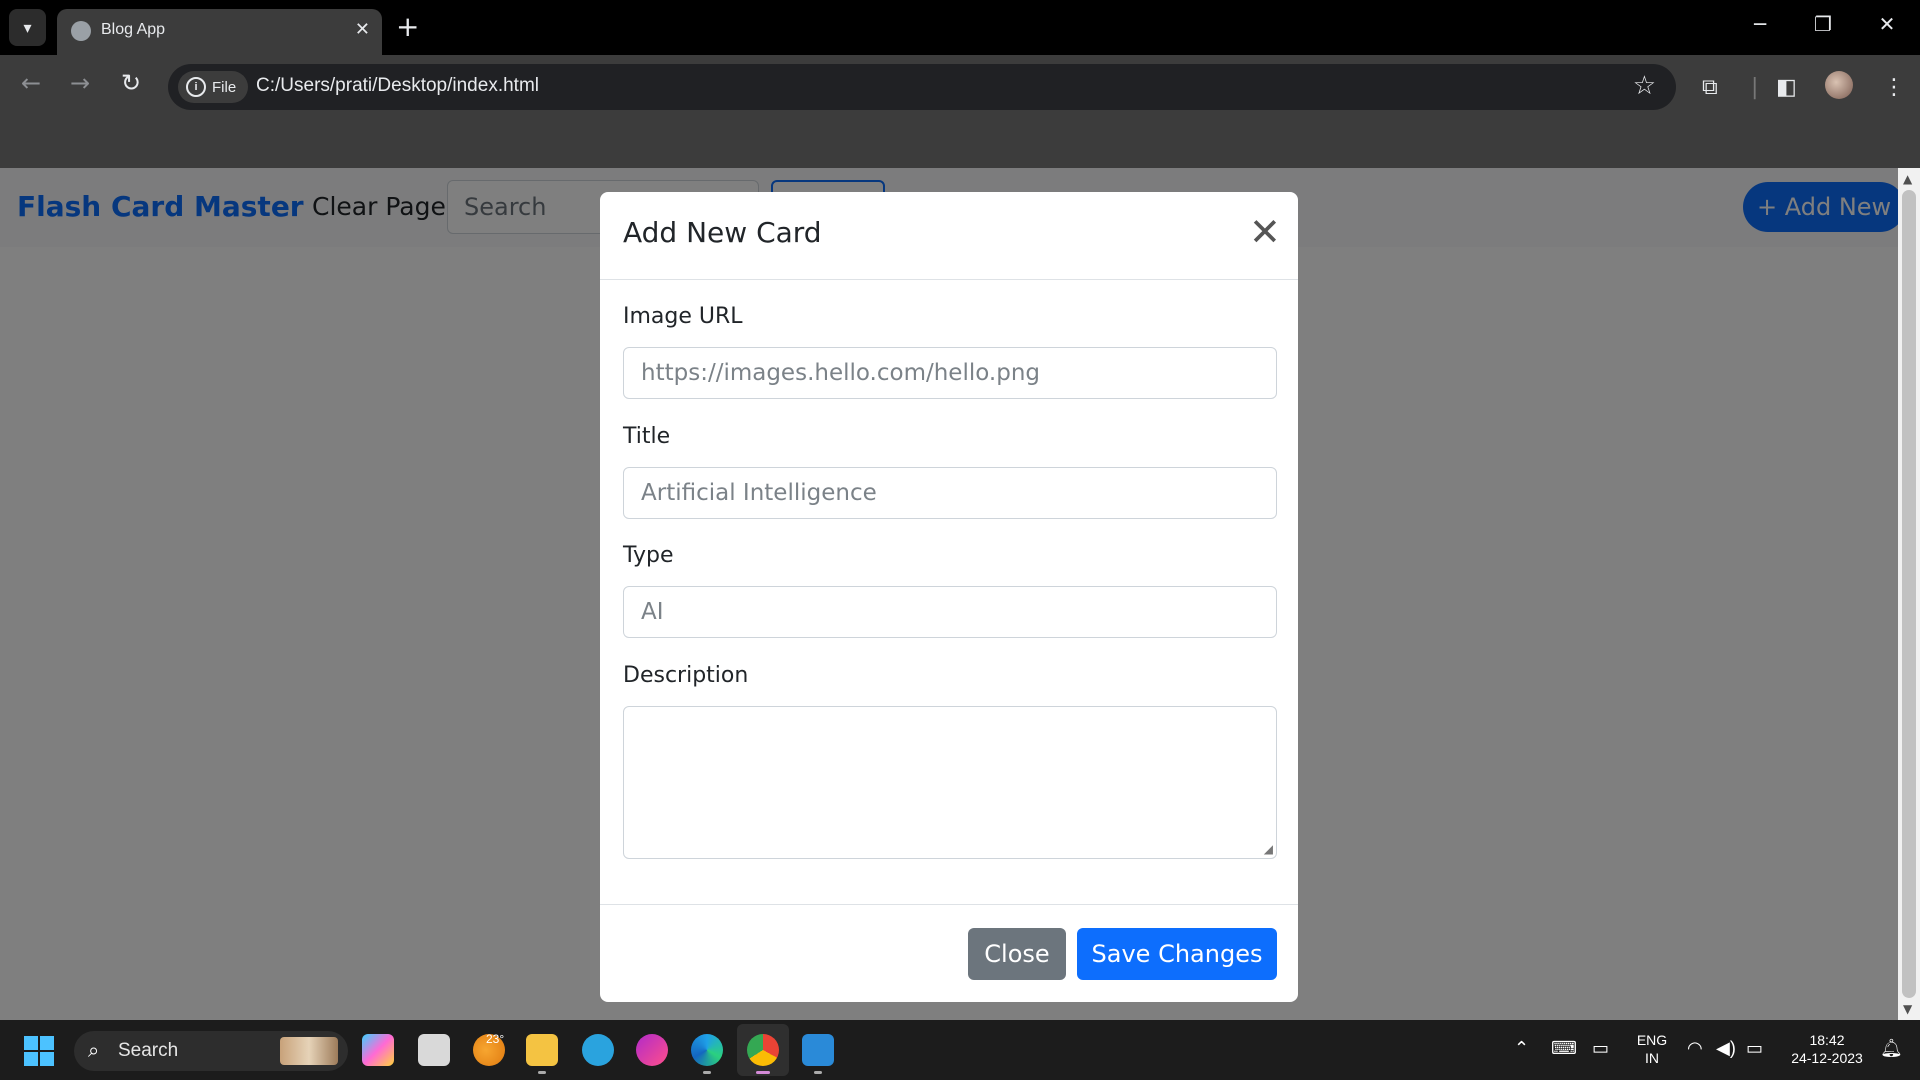 The height and width of the screenshot is (1080, 1920). I want to click on close-icon: ✕, so click(1265, 232).